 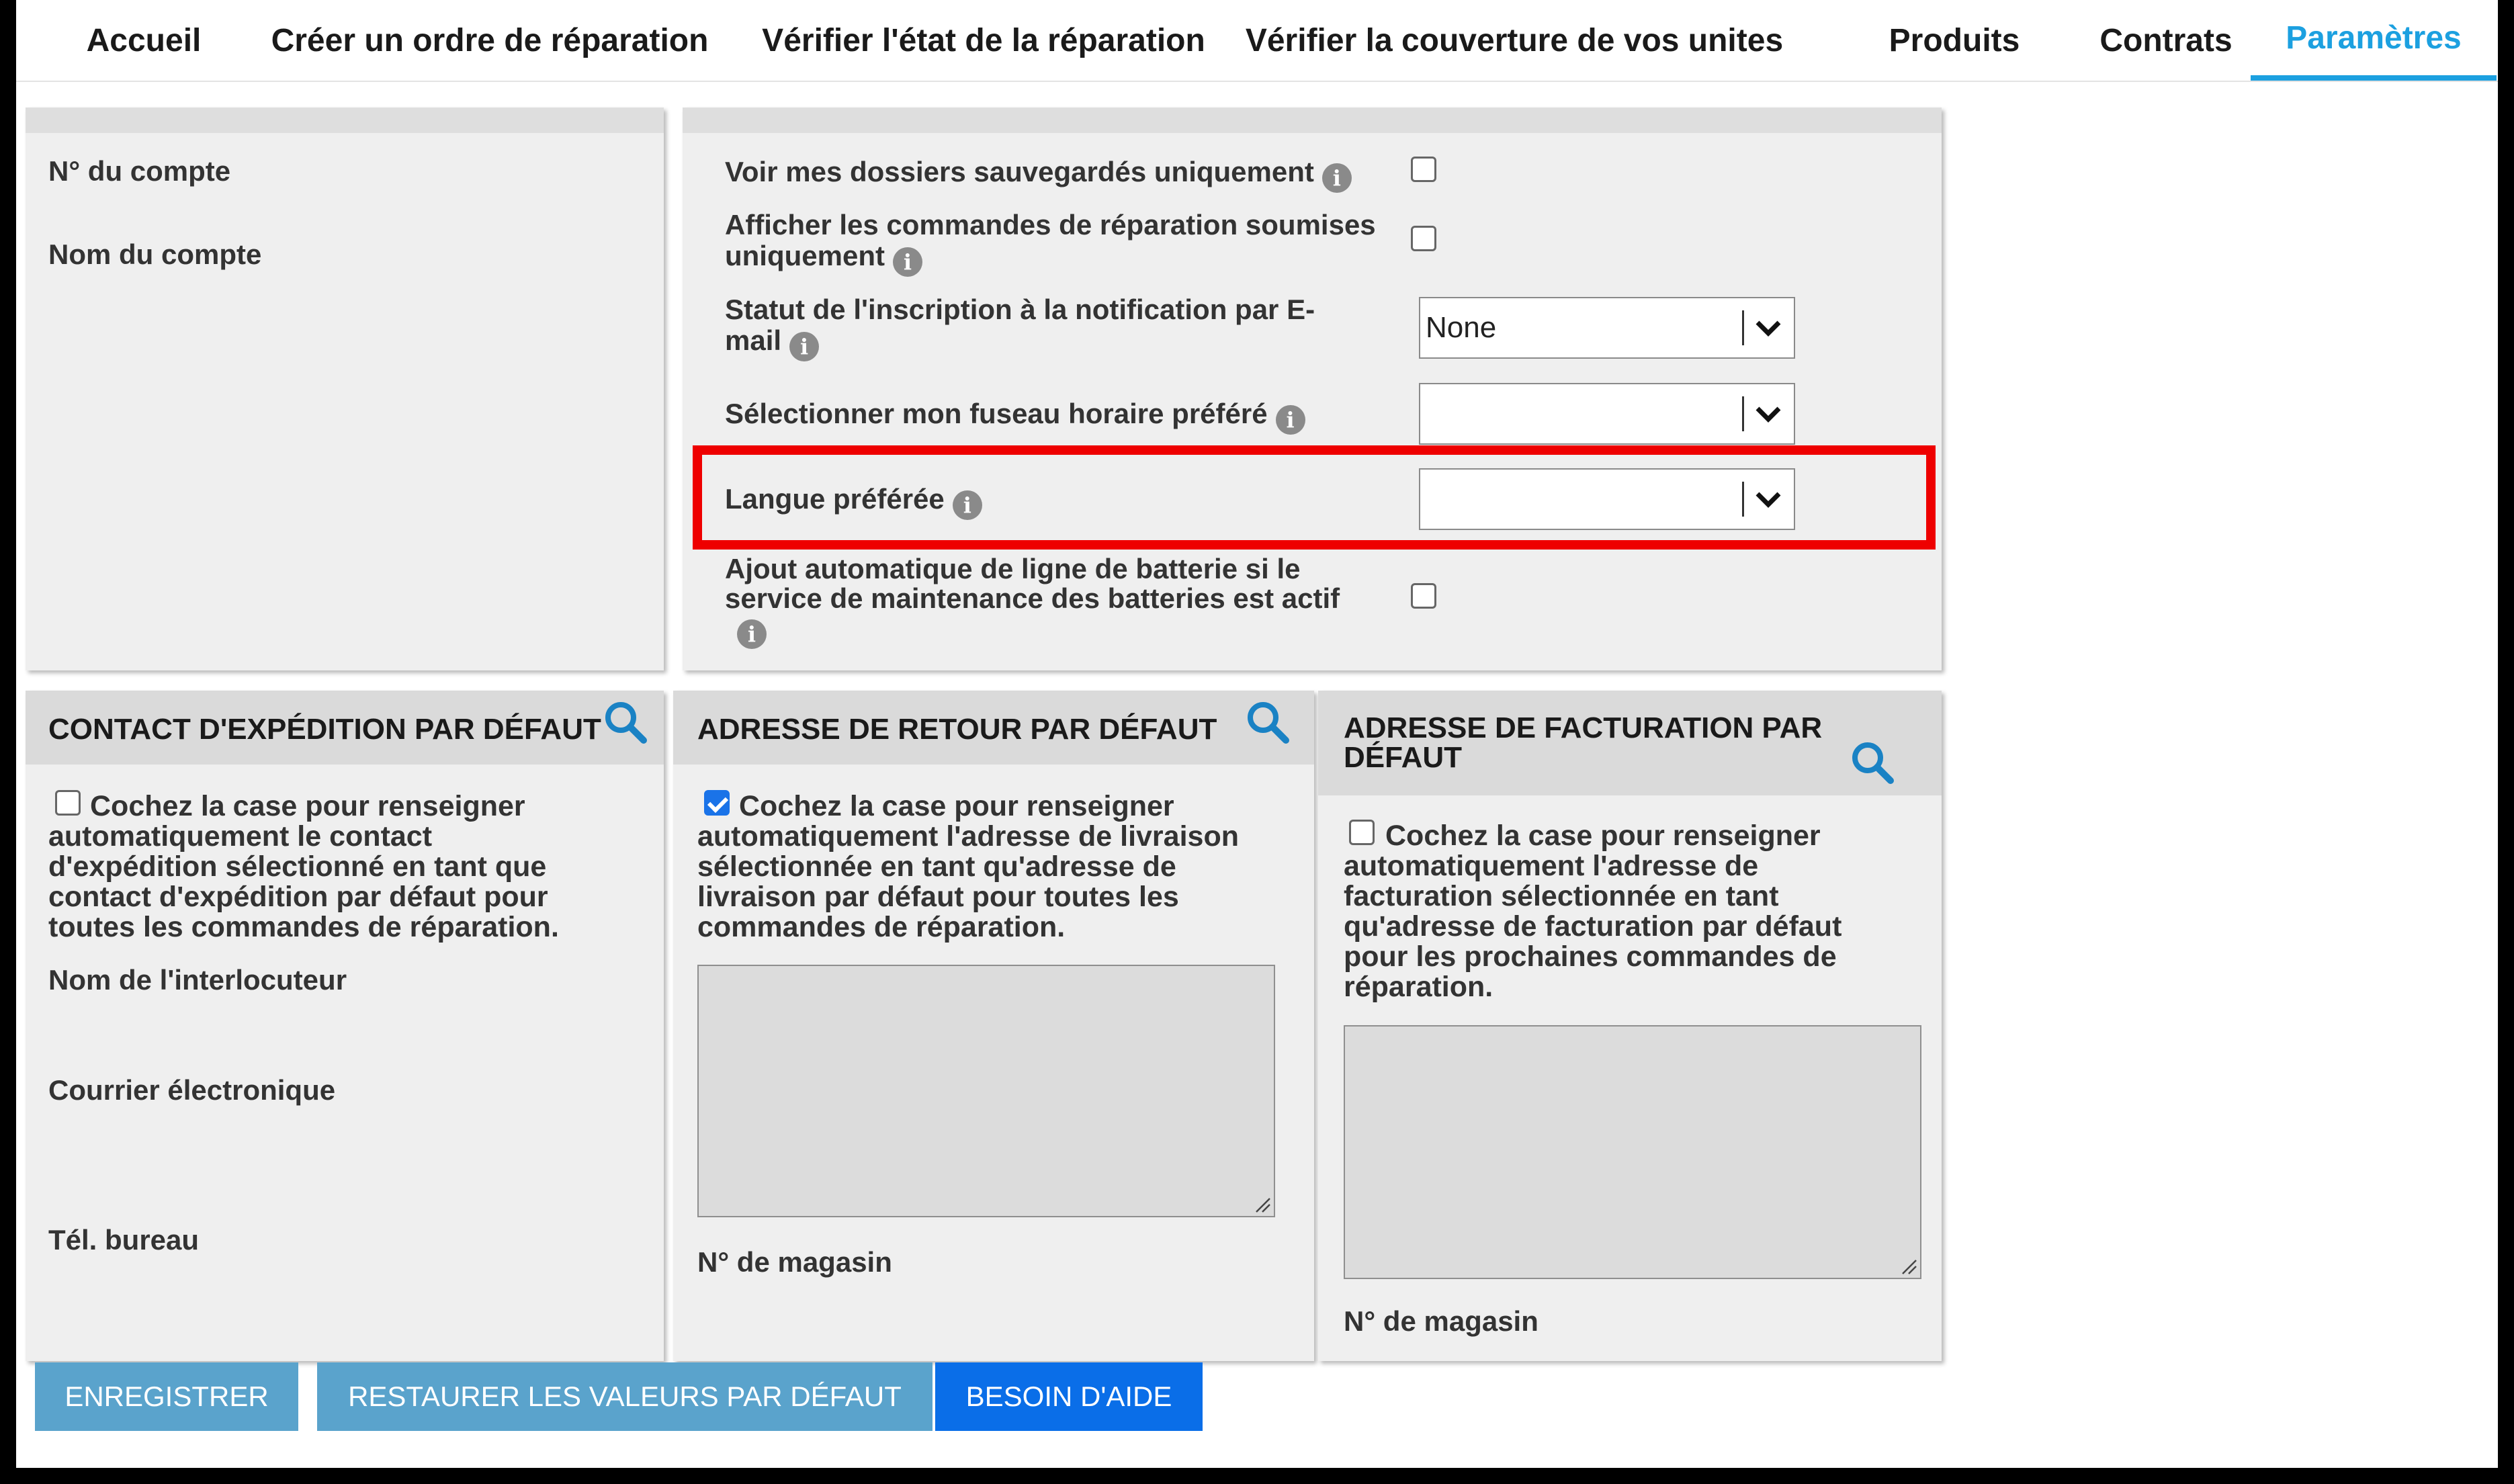 What do you see at coordinates (143, 40) in the screenshot?
I see `tab-home: Accueil` at bounding box center [143, 40].